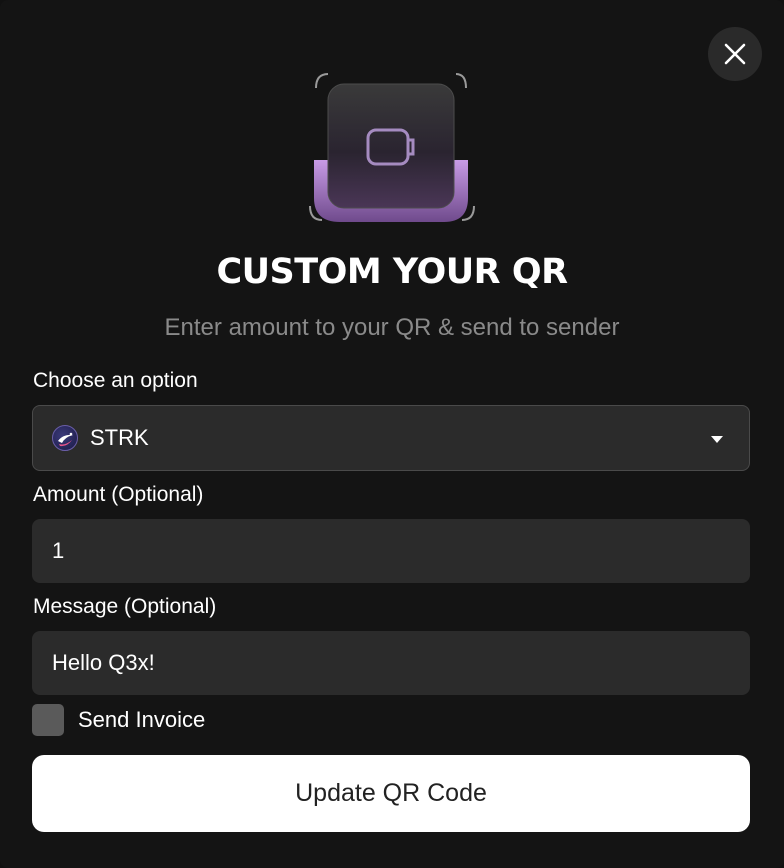 The height and width of the screenshot is (868, 784). I want to click on send-invoice-checkbox, so click(48, 720).